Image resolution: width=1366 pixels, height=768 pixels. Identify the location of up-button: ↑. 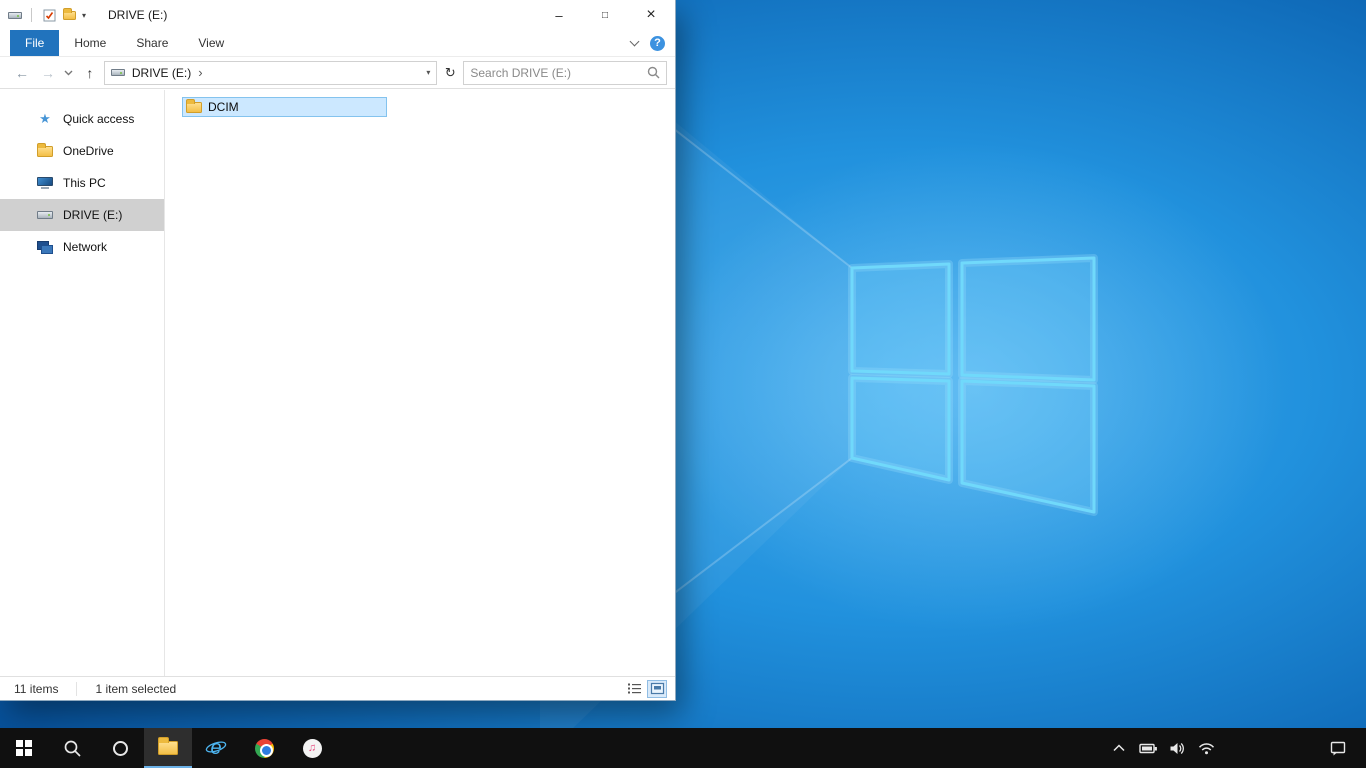
(90, 73).